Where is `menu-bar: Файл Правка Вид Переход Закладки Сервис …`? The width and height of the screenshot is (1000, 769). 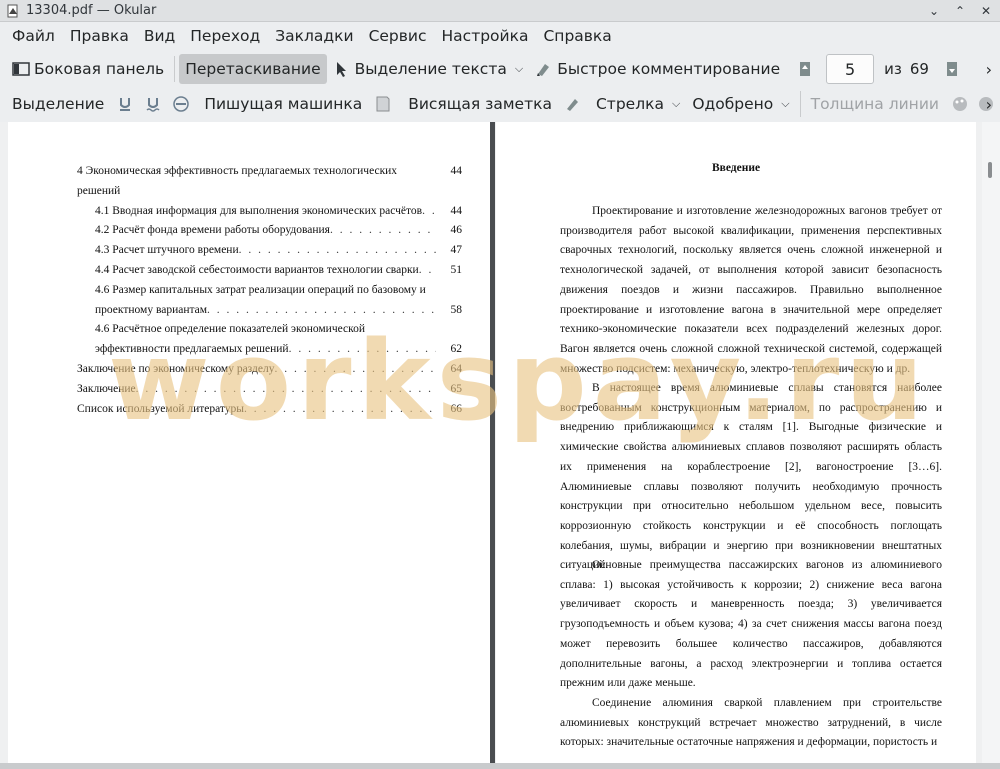 menu-bar: Файл Правка Вид Переход Закладки Сервис … is located at coordinates (500, 36).